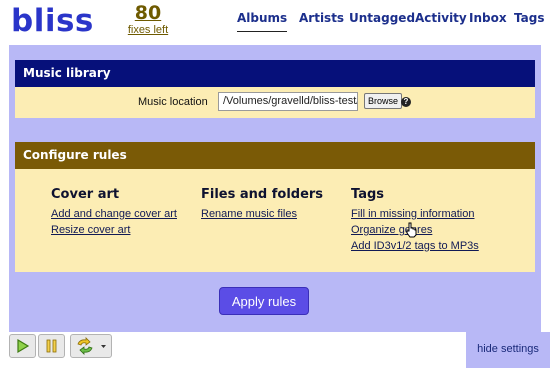  Describe the element at coordinates (275, 155) in the screenshot. I see `configure-rules-title: Configure rules` at that location.